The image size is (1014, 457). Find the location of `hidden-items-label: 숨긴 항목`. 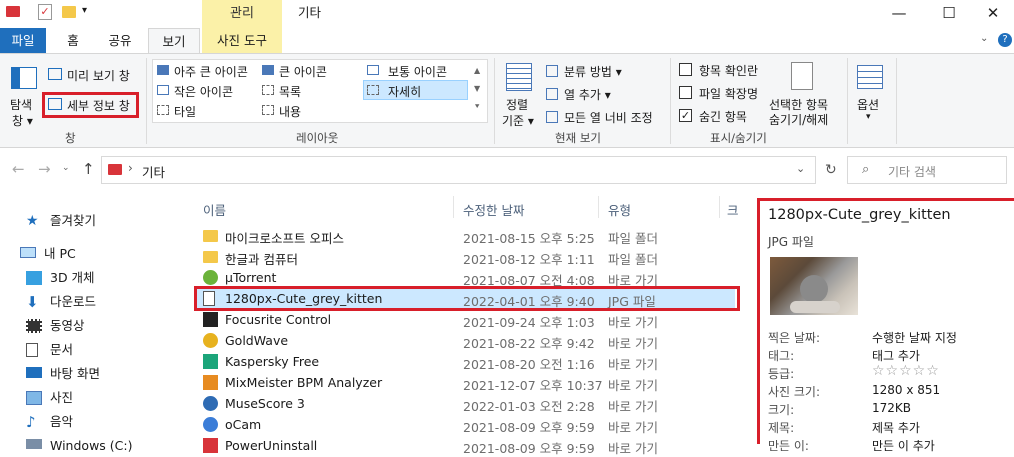

hidden-items-label: 숨긴 항목 is located at coordinates (723, 117).